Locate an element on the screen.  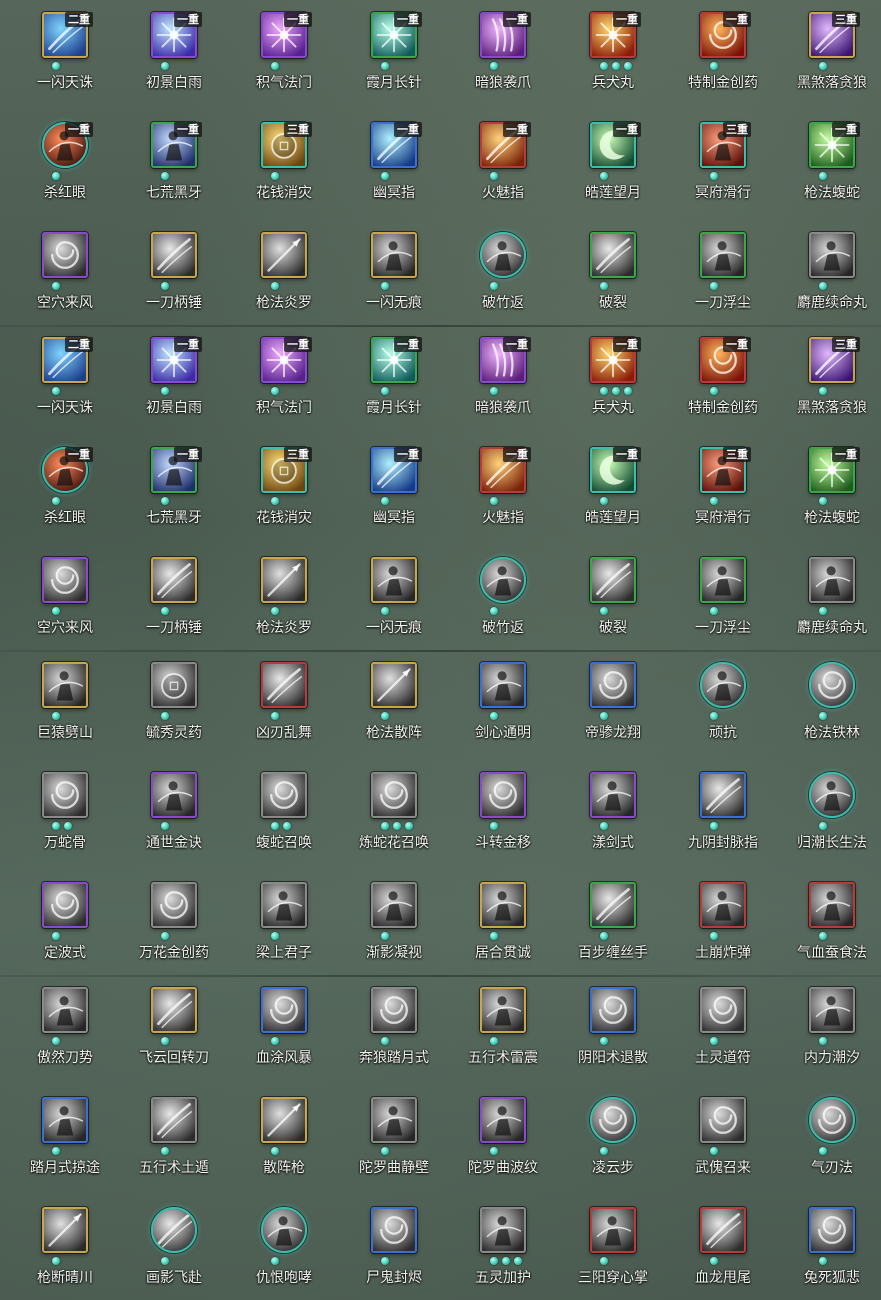
skill-slot: 土崩炸弹 is located at coordinates (723, 925).